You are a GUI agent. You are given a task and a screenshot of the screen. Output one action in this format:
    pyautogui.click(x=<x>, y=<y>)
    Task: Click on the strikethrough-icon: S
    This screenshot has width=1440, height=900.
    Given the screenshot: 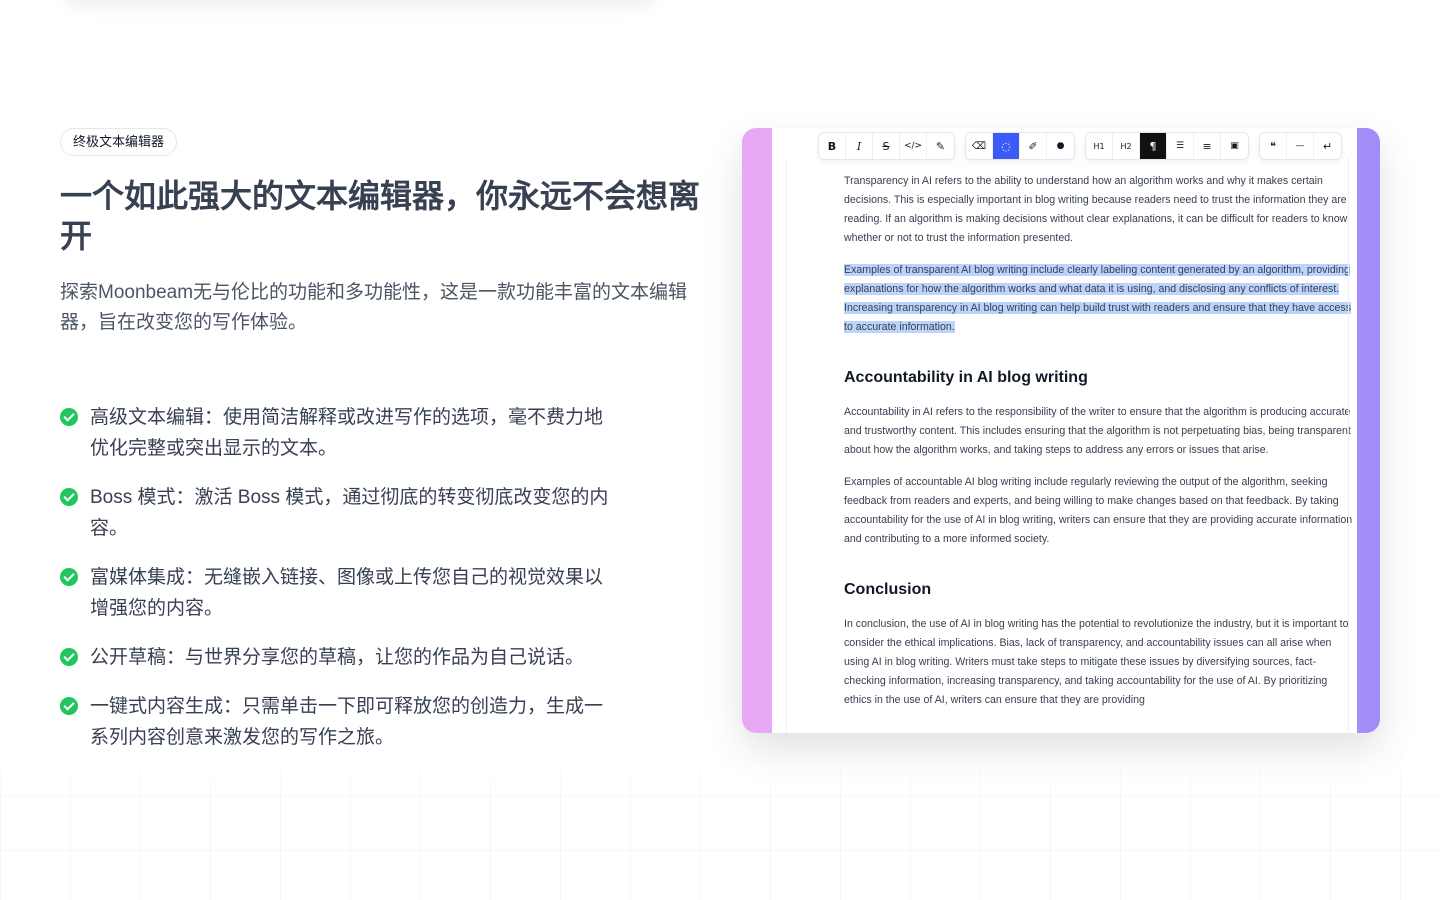 What is the action you would take?
    pyautogui.click(x=886, y=146)
    